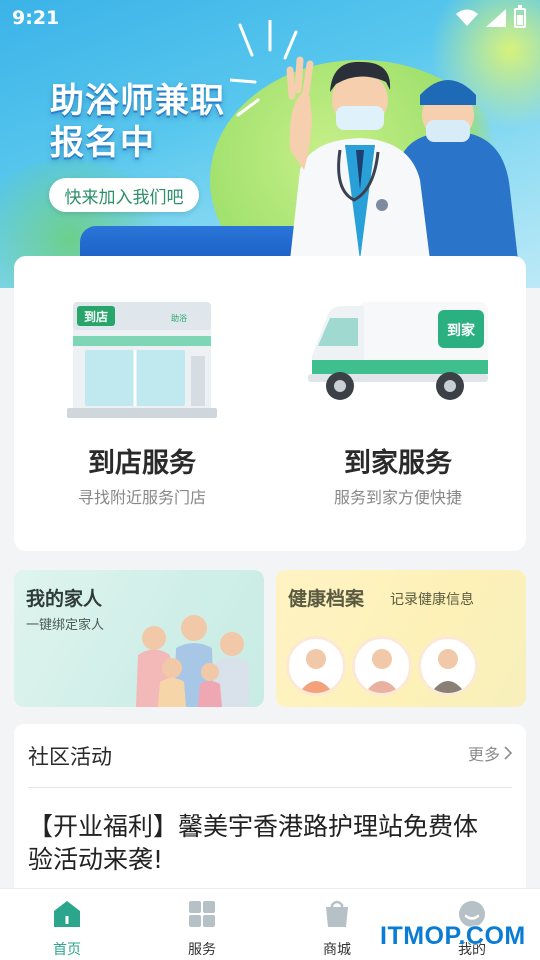 This screenshot has height=960, width=540. I want to click on my-family-card: 我的家人 一键绑定家人, so click(139, 638).